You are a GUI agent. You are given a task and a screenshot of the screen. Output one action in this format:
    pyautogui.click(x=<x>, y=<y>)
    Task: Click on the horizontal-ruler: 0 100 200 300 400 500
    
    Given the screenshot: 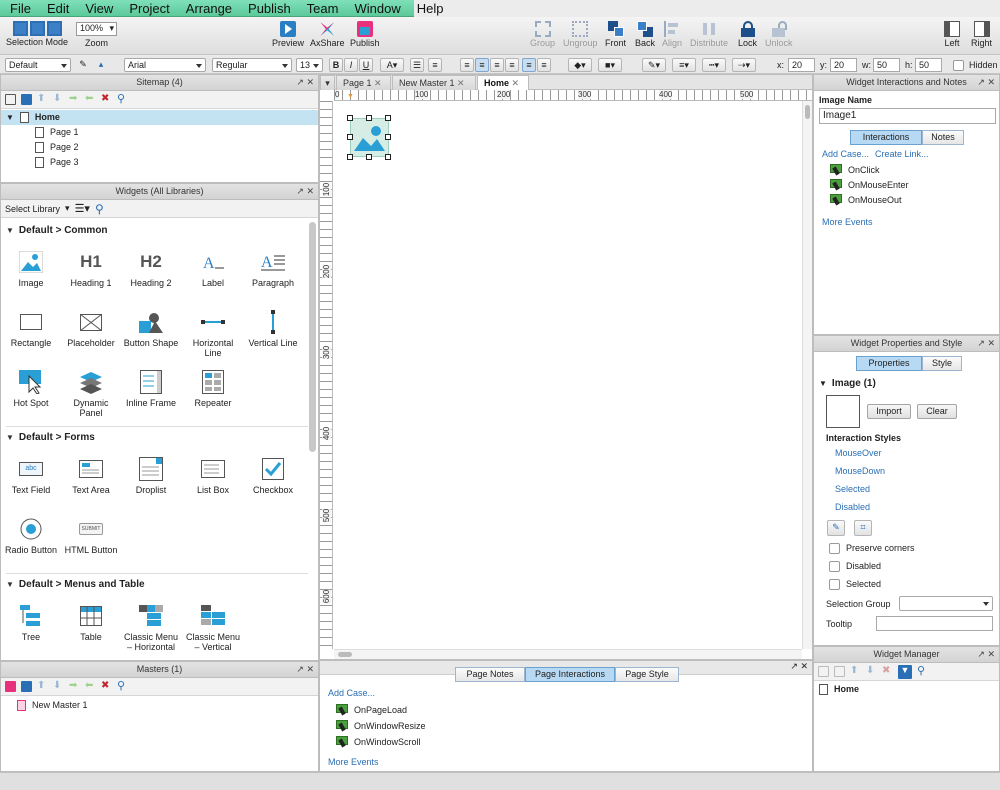 What is the action you would take?
    pyautogui.click(x=573, y=95)
    